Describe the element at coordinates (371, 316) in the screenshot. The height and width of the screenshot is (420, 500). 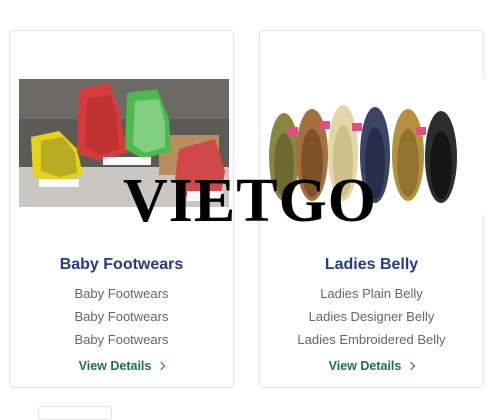
I see `card-item: Ladies Designer Belly` at that location.